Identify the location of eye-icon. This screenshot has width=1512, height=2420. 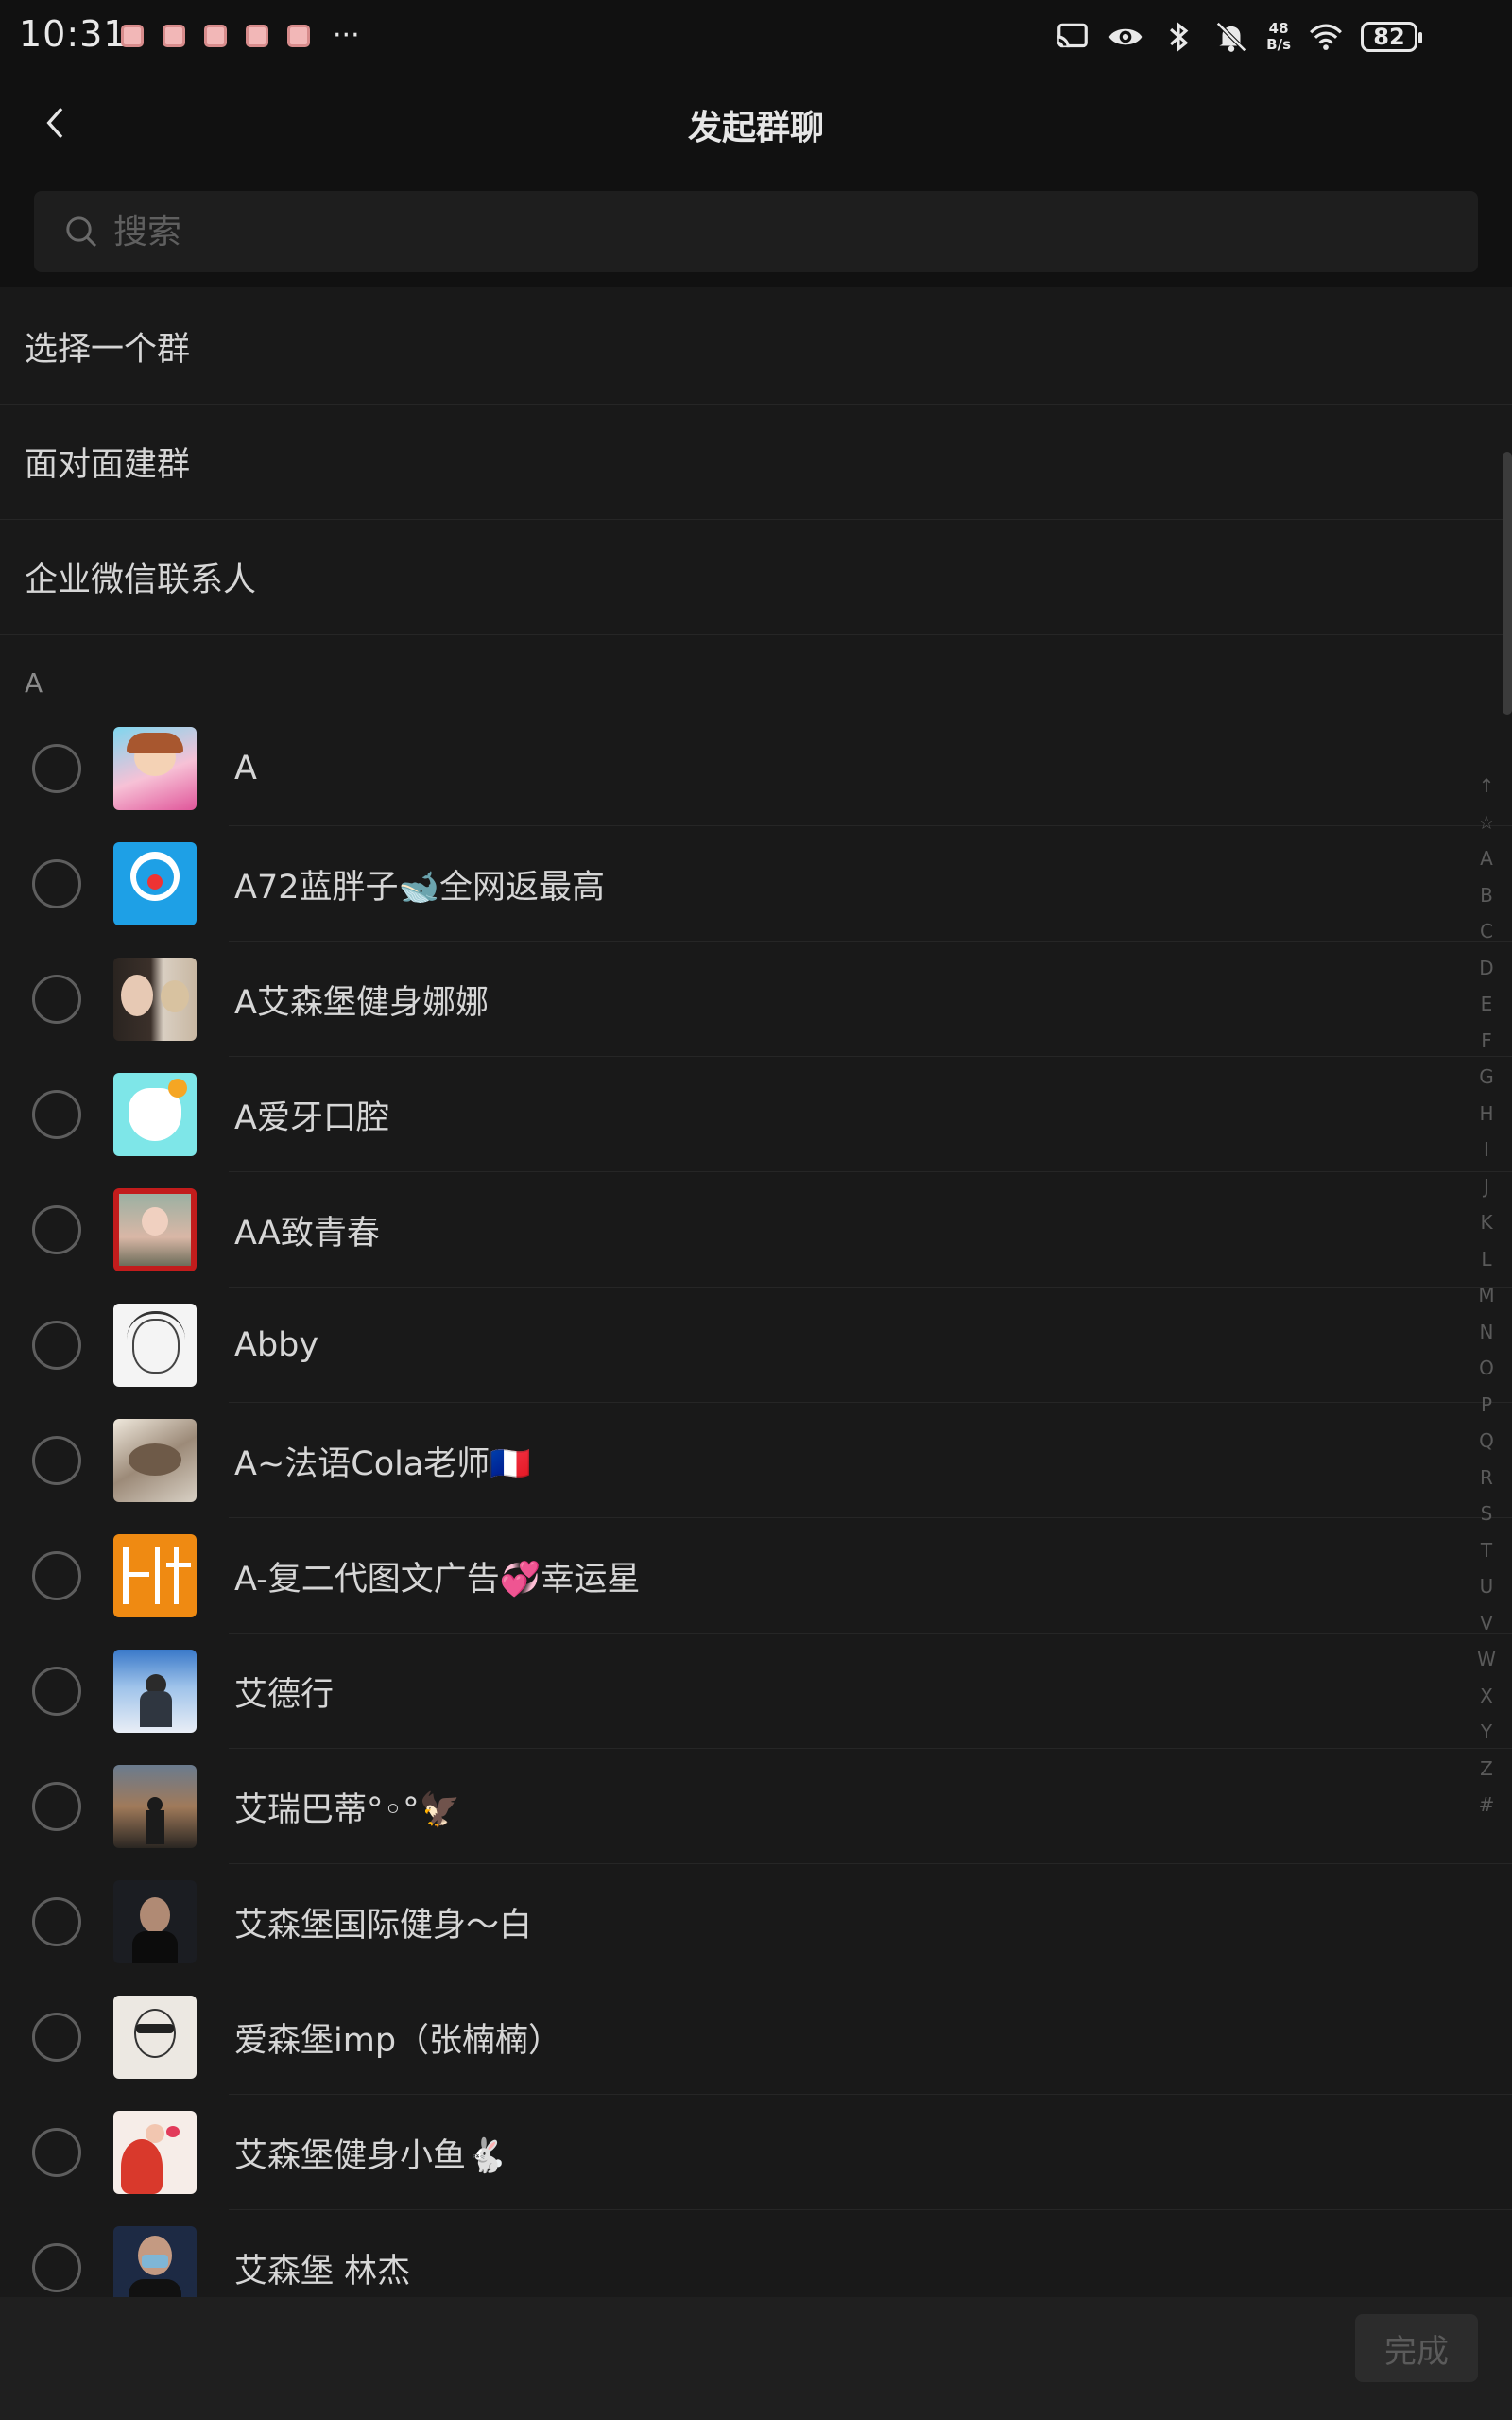
(1125, 36).